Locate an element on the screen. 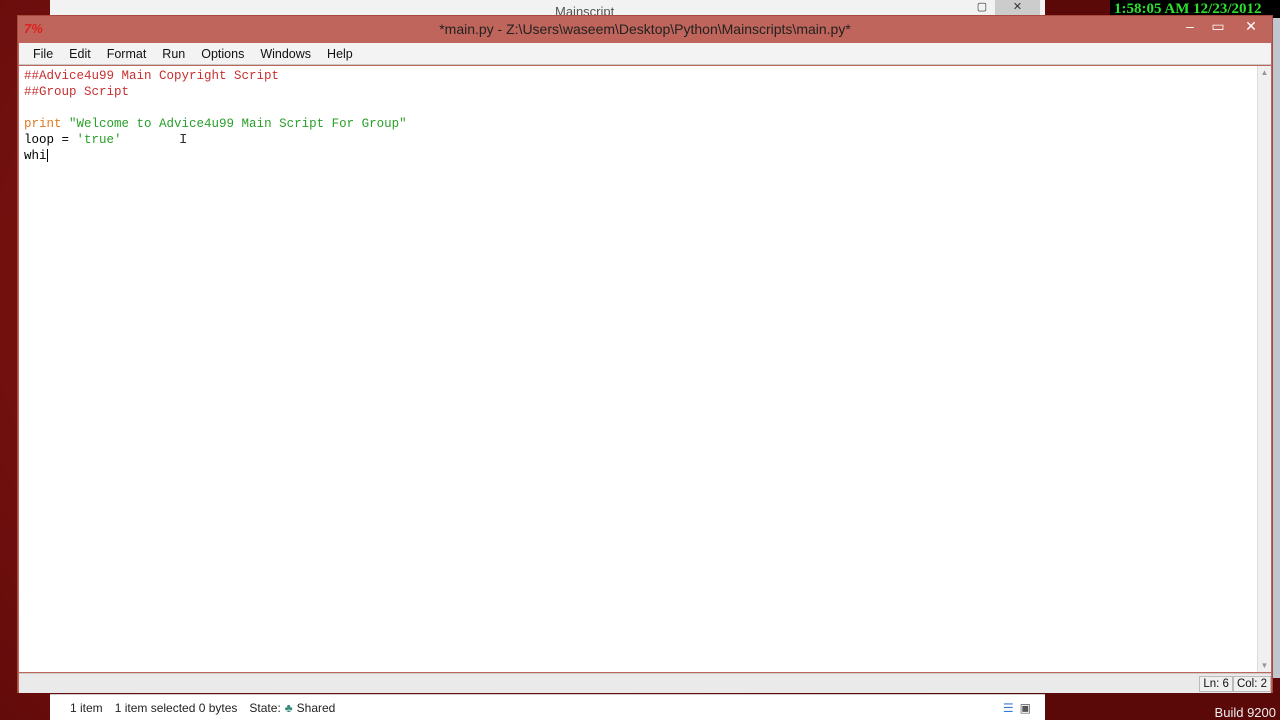 Image resolution: width=1280 pixels, height=720 pixels. menu-format: Format is located at coordinates (127, 53).